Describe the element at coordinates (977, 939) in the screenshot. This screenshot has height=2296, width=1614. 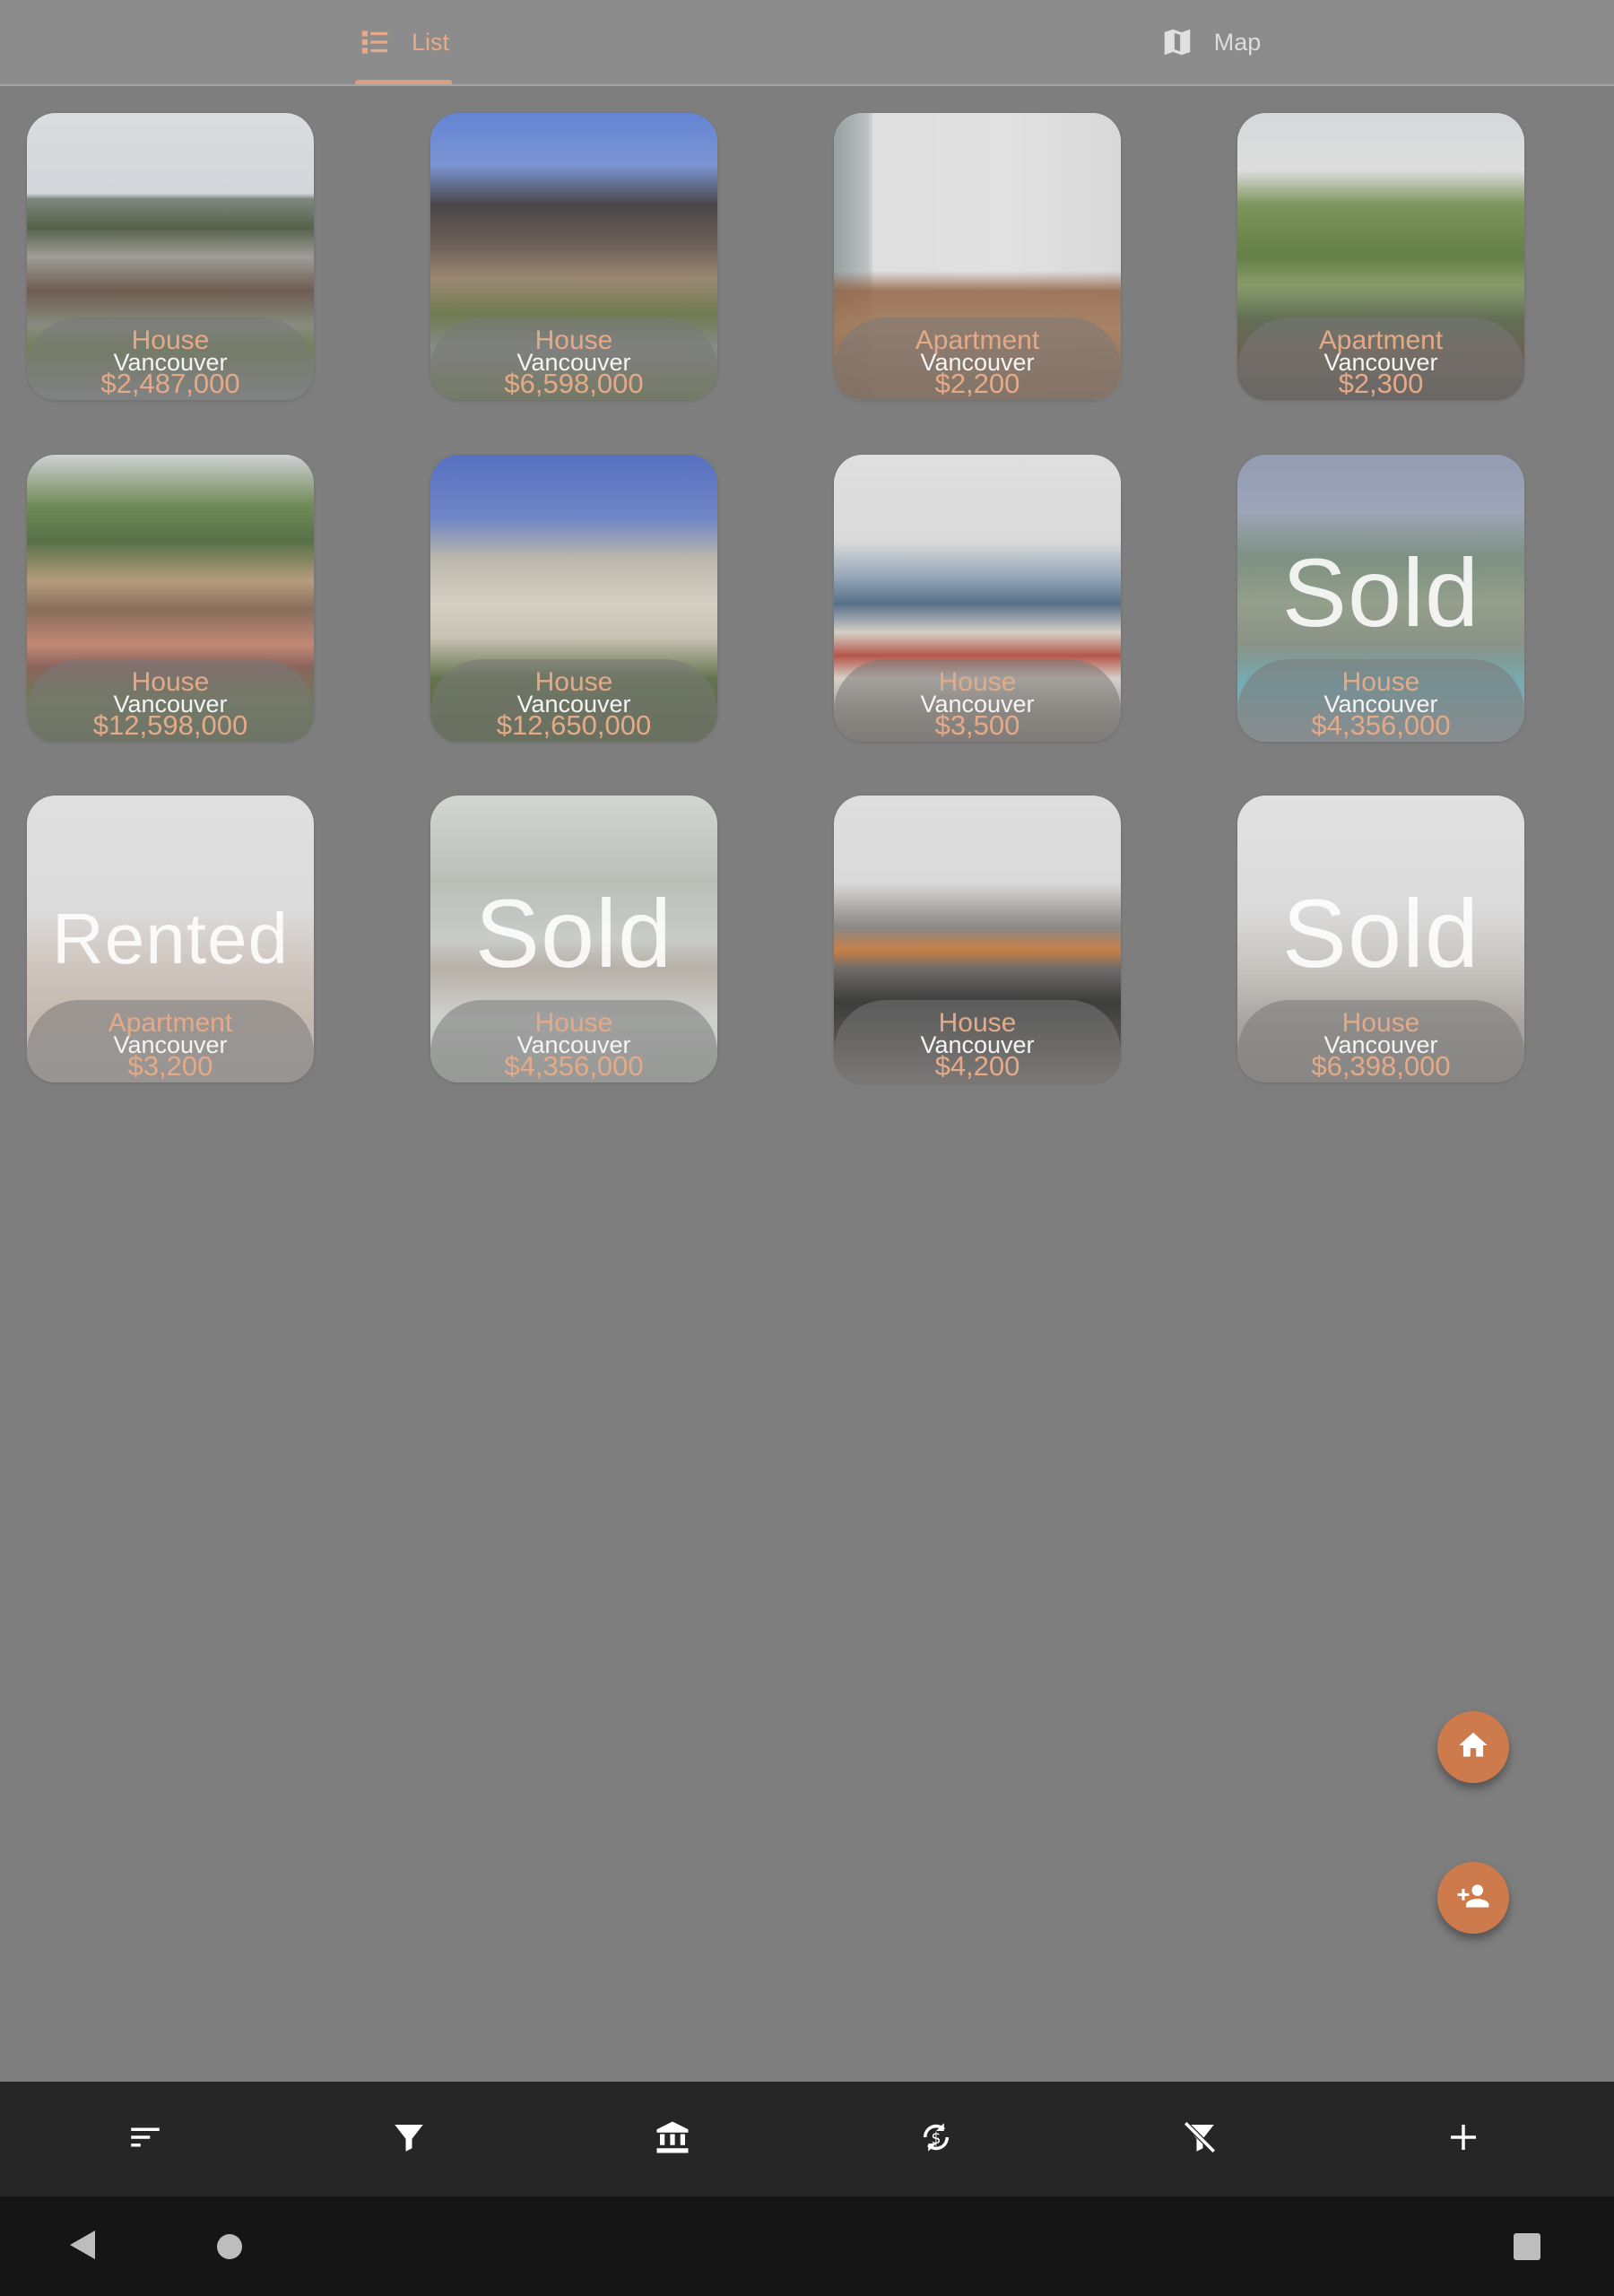
I see `listing-card: House Vancouver $4,200` at that location.